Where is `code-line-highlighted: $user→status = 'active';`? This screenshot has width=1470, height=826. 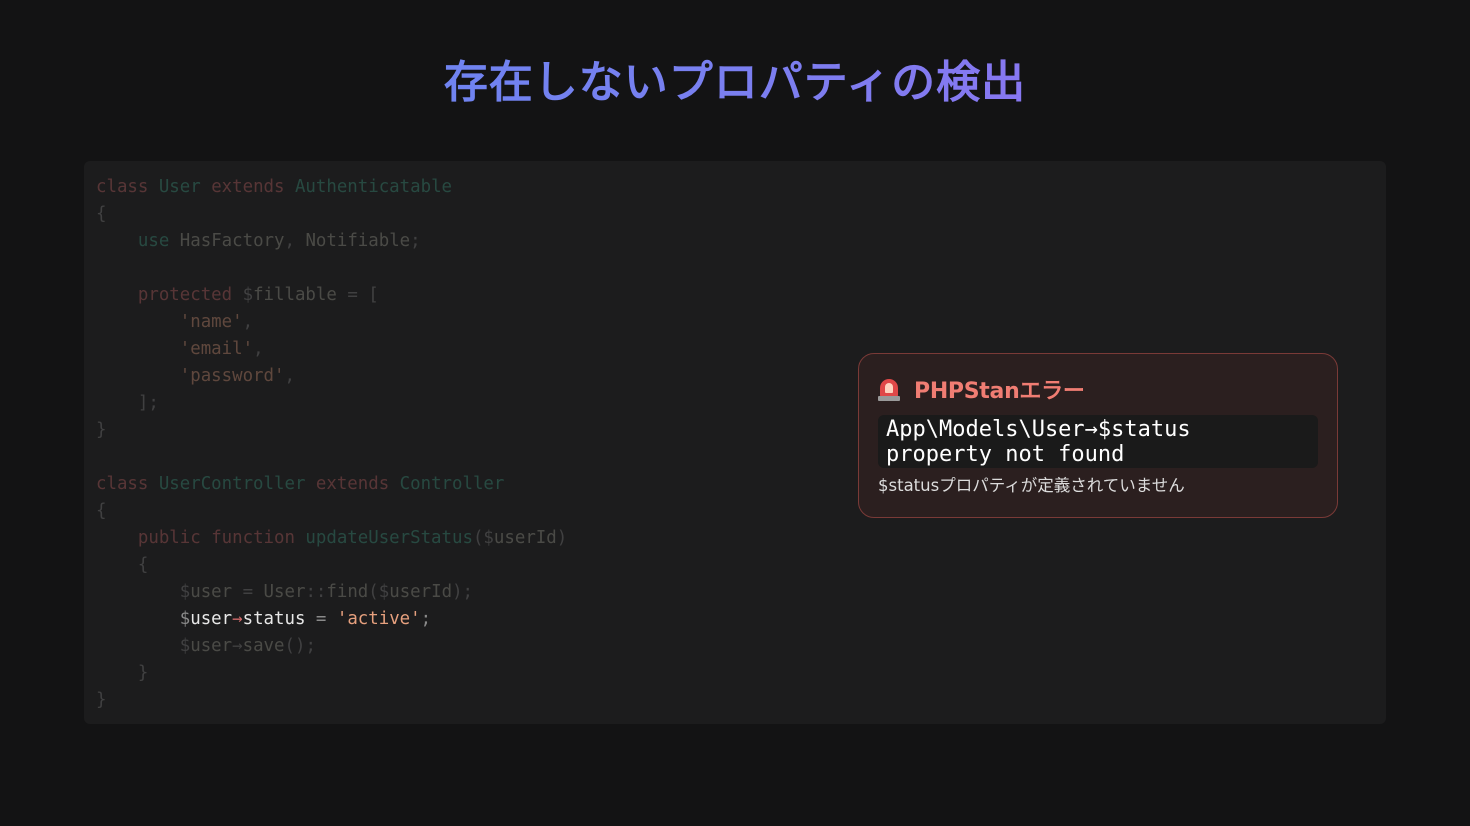
code-line-highlighted: $user→status = 'active'; is located at coordinates (331, 619).